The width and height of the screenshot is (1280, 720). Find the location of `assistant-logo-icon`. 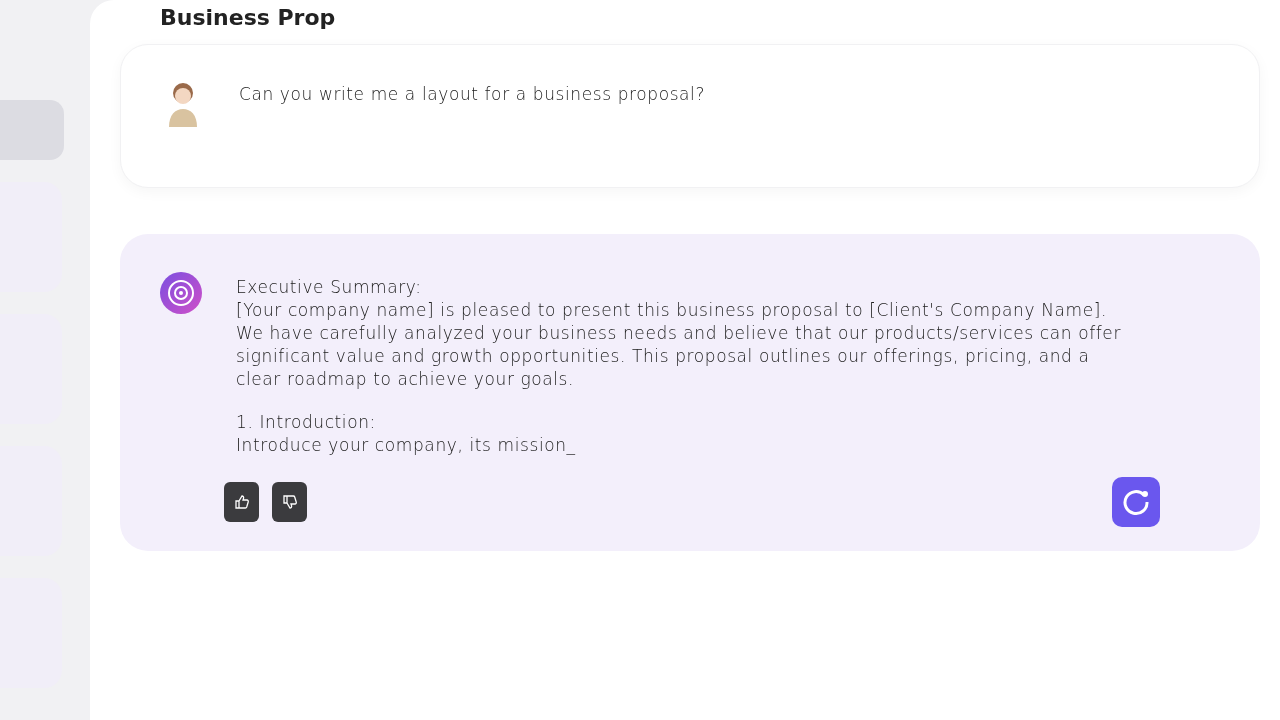

assistant-logo-icon is located at coordinates (181, 293).